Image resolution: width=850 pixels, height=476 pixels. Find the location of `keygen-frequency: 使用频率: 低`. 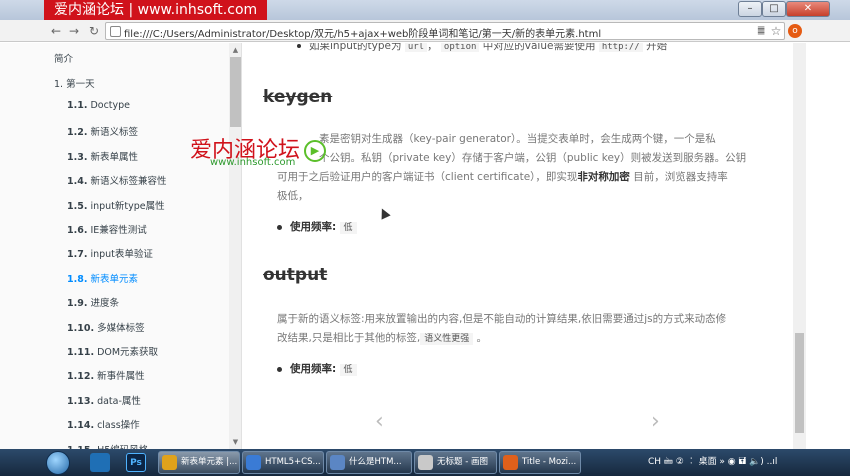

keygen-frequency: 使用频率: 低 is located at coordinates (317, 226).